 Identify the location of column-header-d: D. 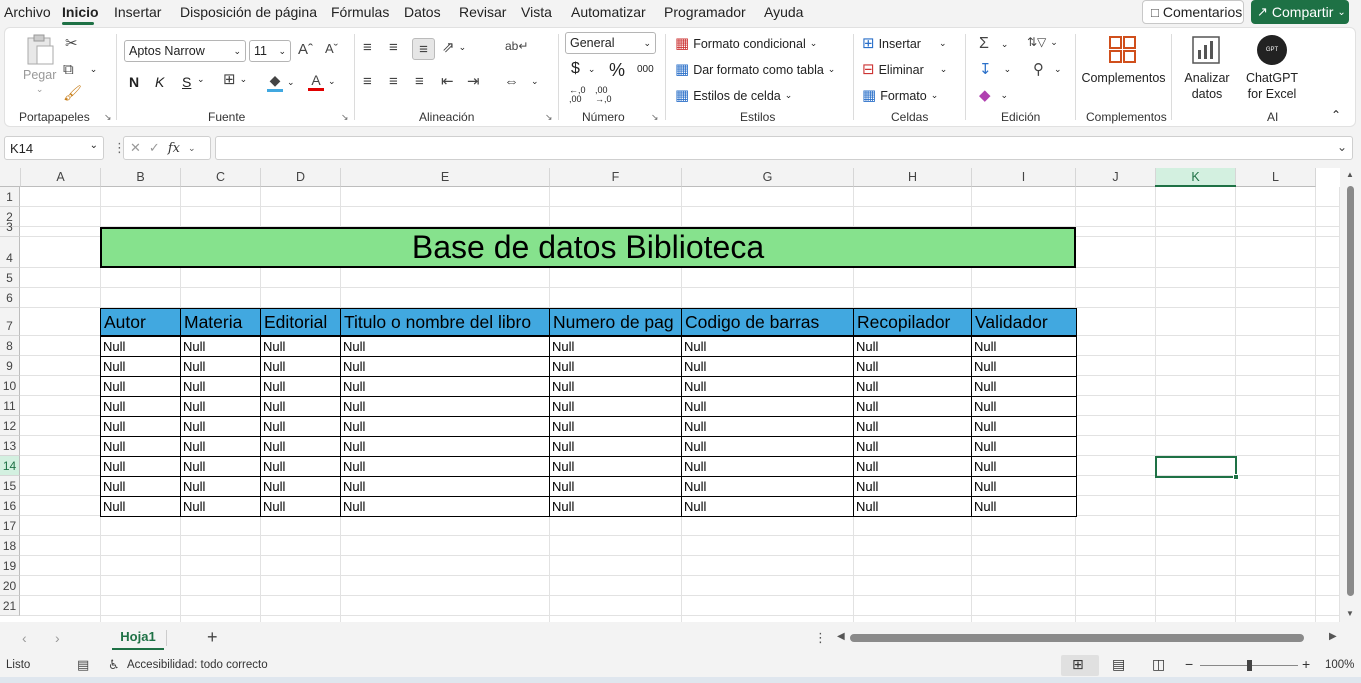
(301, 177).